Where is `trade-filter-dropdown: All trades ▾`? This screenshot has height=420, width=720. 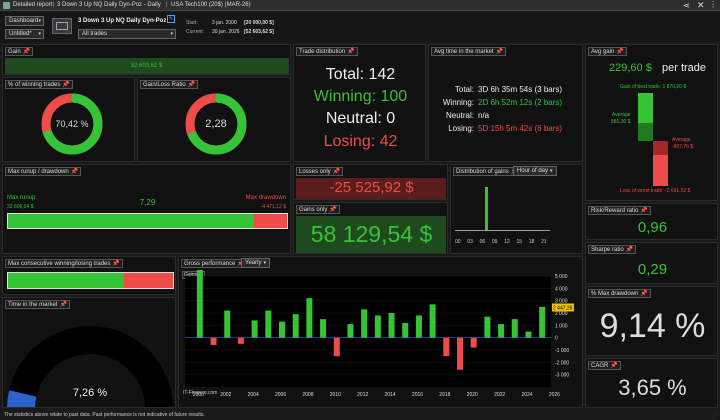
trade-filter-dropdown: All trades ▾ is located at coordinates (127, 34).